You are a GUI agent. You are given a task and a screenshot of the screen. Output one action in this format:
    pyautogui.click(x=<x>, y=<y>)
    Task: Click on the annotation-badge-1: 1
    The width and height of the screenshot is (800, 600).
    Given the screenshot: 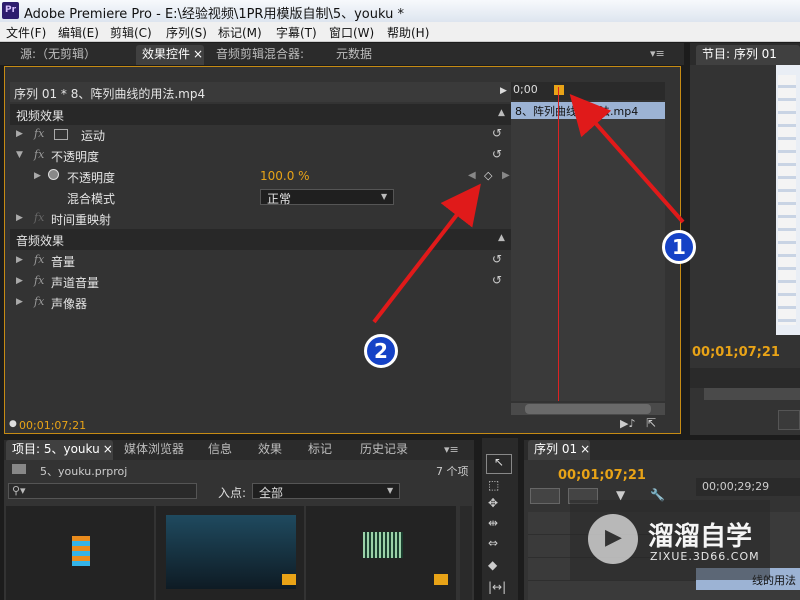 What is the action you would take?
    pyautogui.click(x=679, y=247)
    